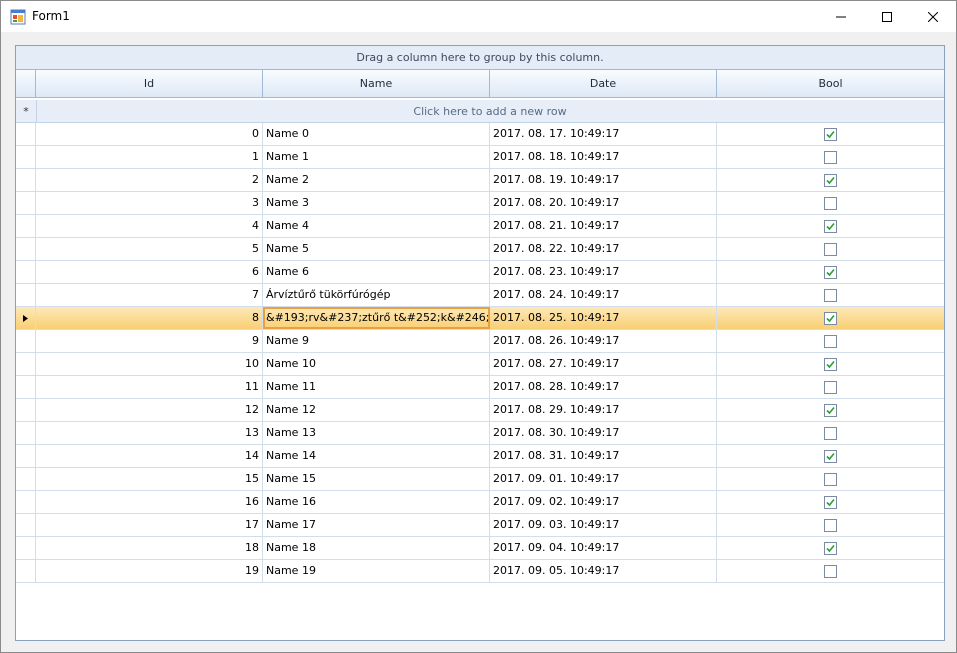 The width and height of the screenshot is (957, 653). I want to click on cell-name: Name 3, so click(376, 203).